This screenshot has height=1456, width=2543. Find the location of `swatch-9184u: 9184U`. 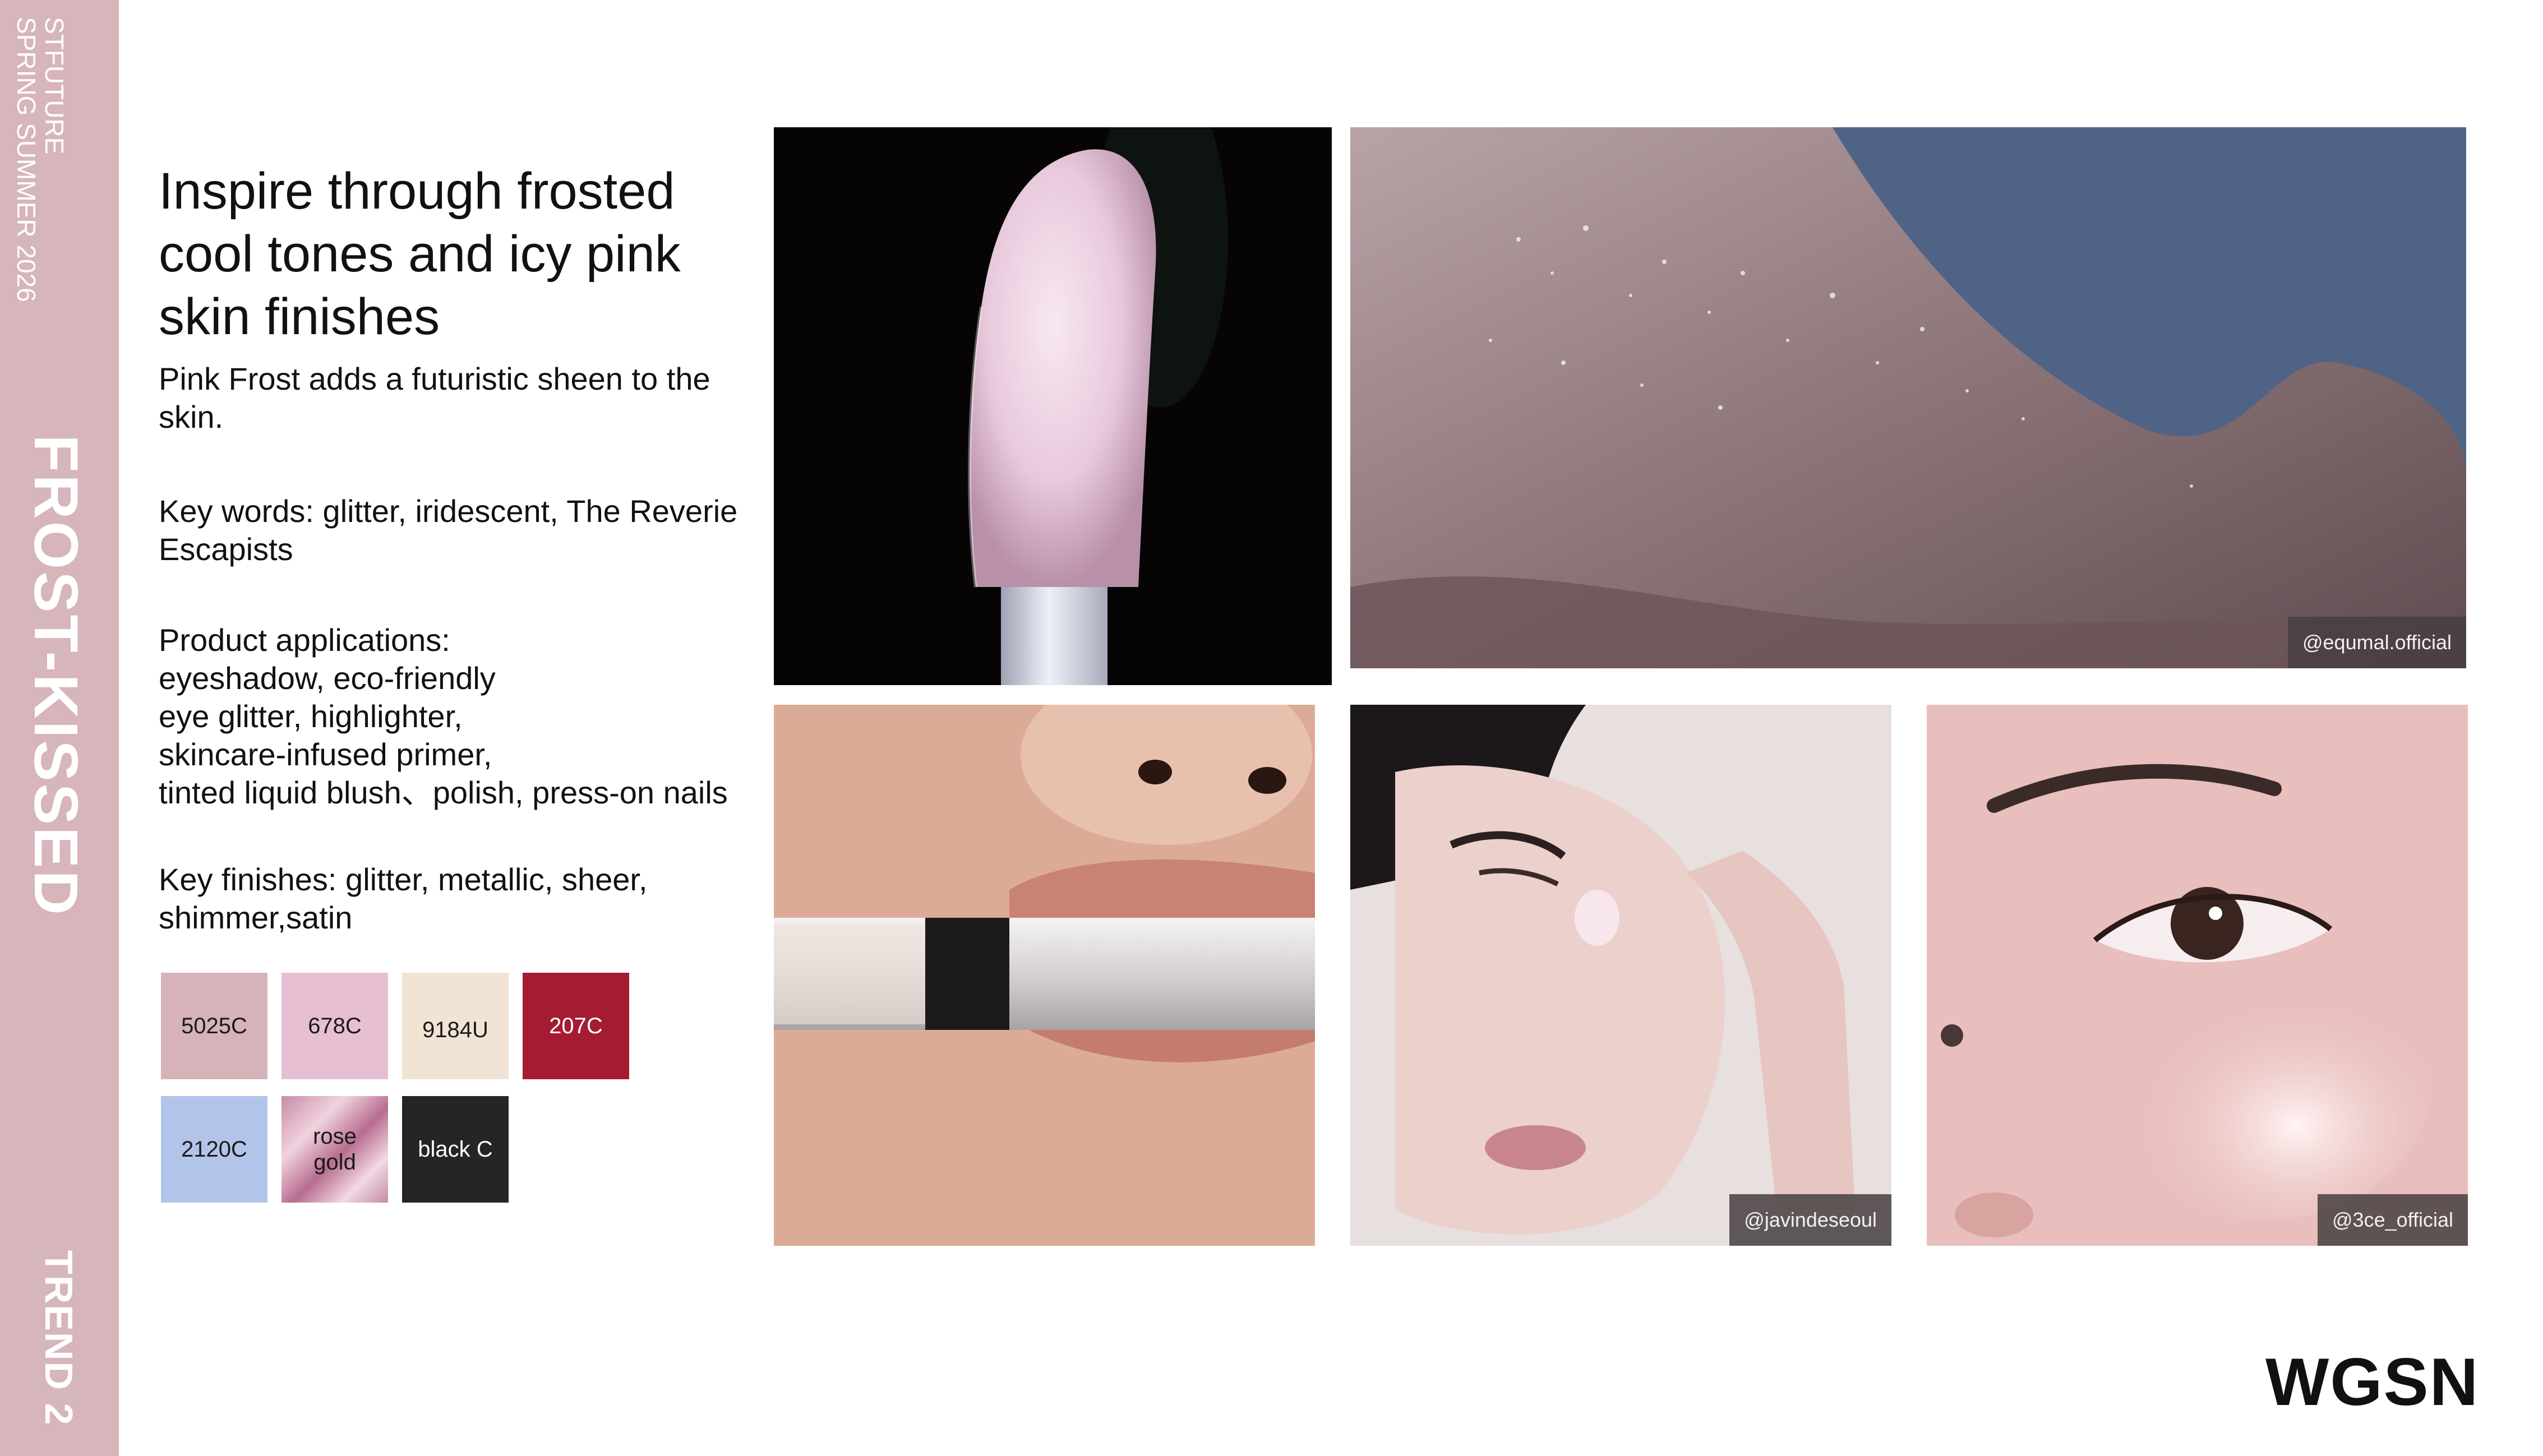

swatch-9184u: 9184U is located at coordinates (455, 1026).